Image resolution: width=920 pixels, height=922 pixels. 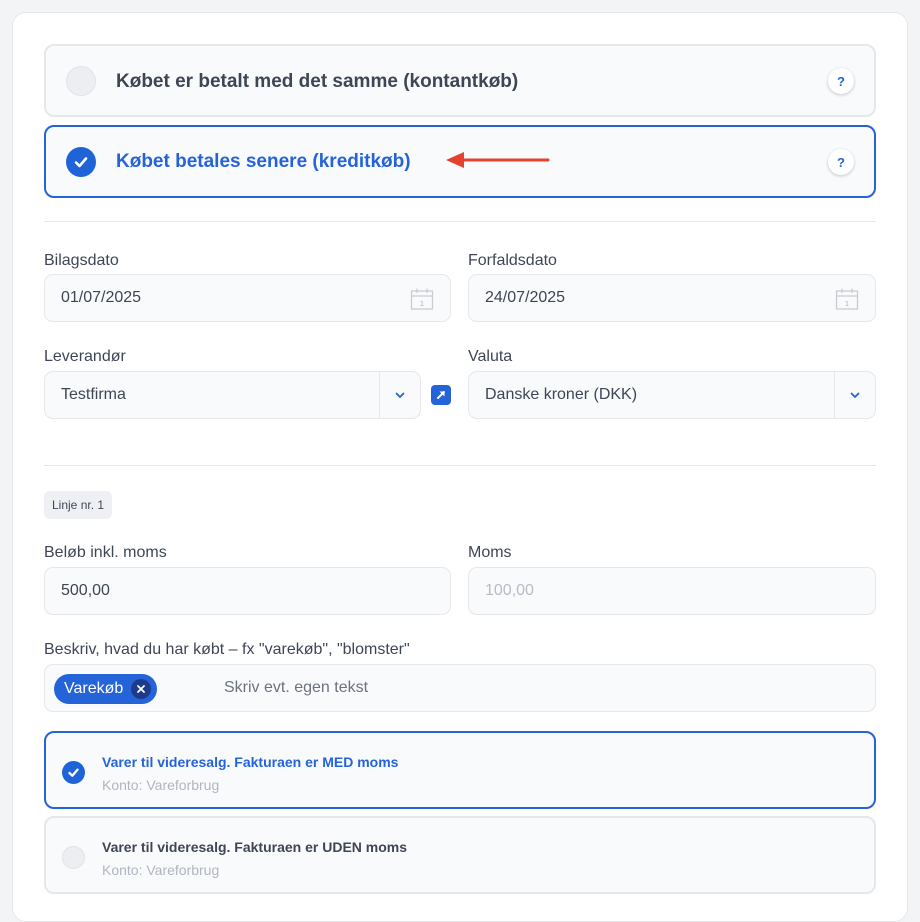 I want to click on leverandor-select: Testfirma, so click(x=232, y=395).